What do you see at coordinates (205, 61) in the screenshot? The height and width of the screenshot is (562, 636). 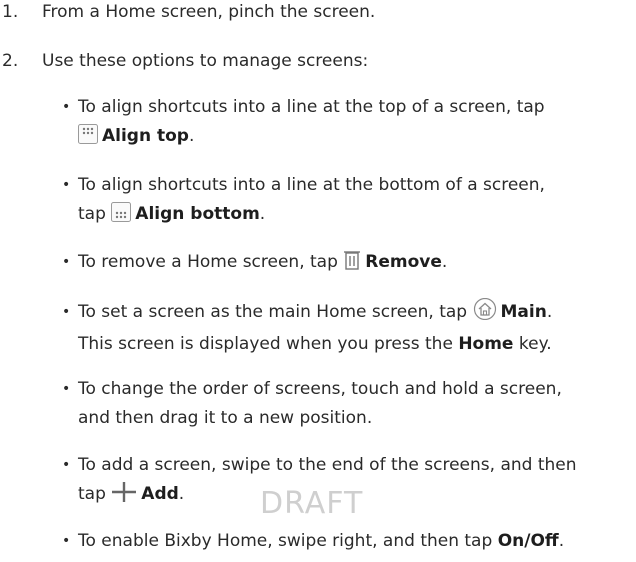 I see `step-text: Use these options to manage screens:` at bounding box center [205, 61].